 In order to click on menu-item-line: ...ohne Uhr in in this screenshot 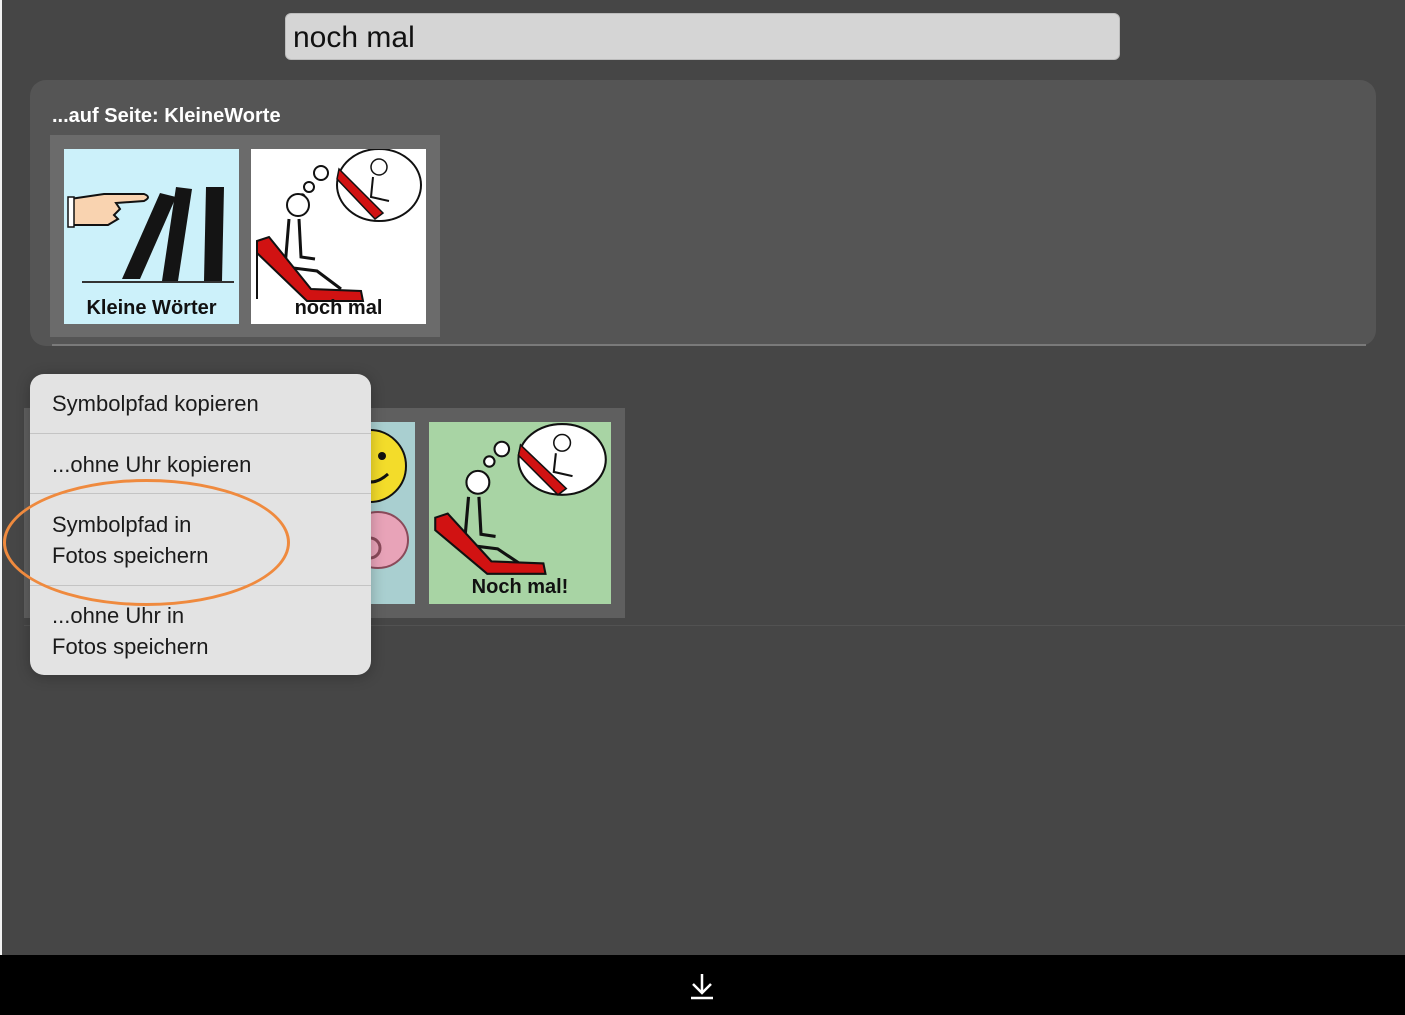, I will do `click(118, 615)`.